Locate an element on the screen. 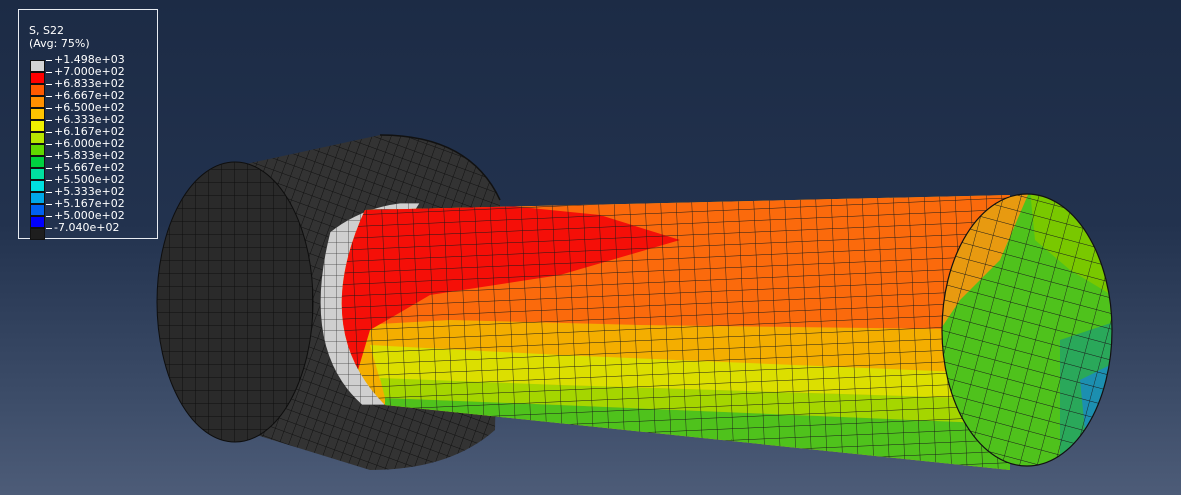  legend-value: -7.040e+02 is located at coordinates (87, 227).